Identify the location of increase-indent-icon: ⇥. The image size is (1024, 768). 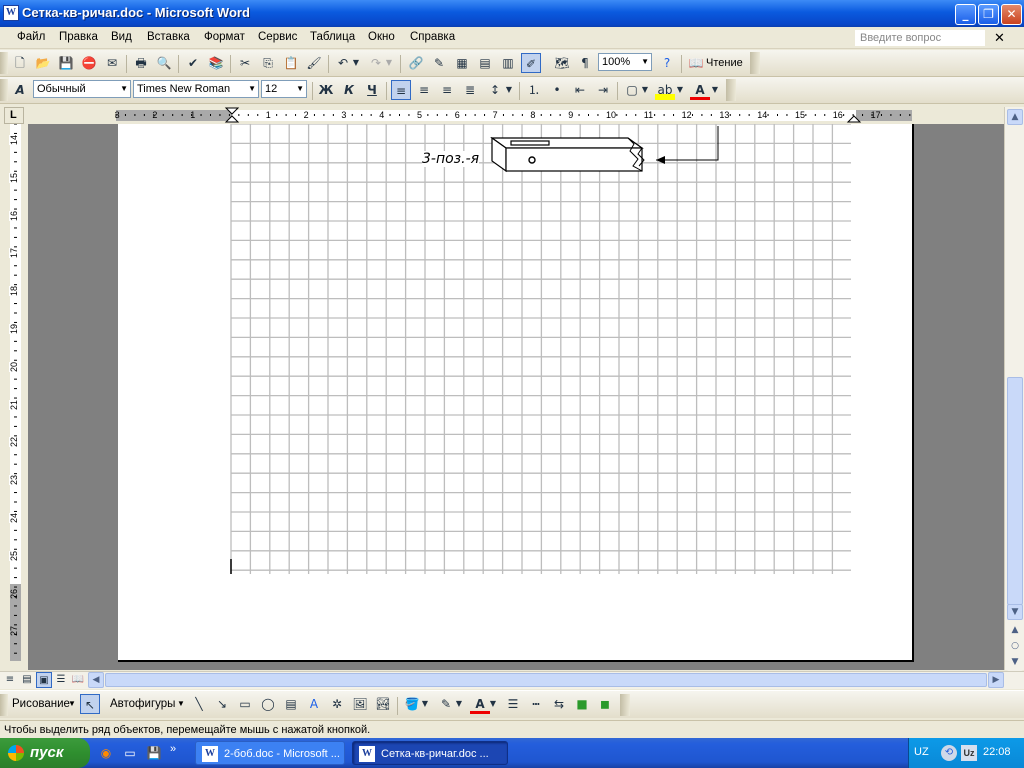
(603, 90).